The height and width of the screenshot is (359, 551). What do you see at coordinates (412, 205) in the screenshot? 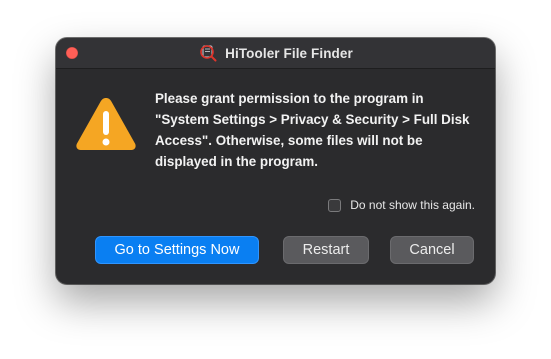
I see `dont-show-again-label: Do not show this again.` at bounding box center [412, 205].